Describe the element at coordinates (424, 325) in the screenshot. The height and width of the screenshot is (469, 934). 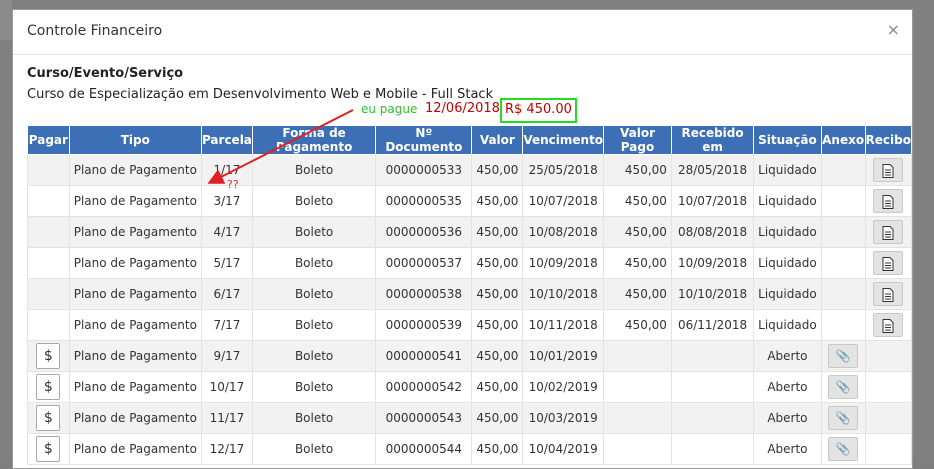
I see `cell-doc: 0000000539` at that location.